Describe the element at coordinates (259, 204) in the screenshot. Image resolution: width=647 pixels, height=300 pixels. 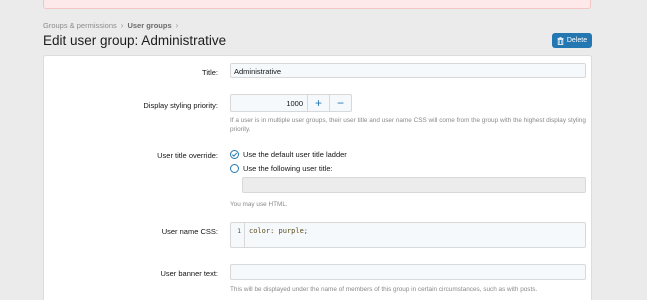
I see `user-title-explain: You may use HTML.` at that location.